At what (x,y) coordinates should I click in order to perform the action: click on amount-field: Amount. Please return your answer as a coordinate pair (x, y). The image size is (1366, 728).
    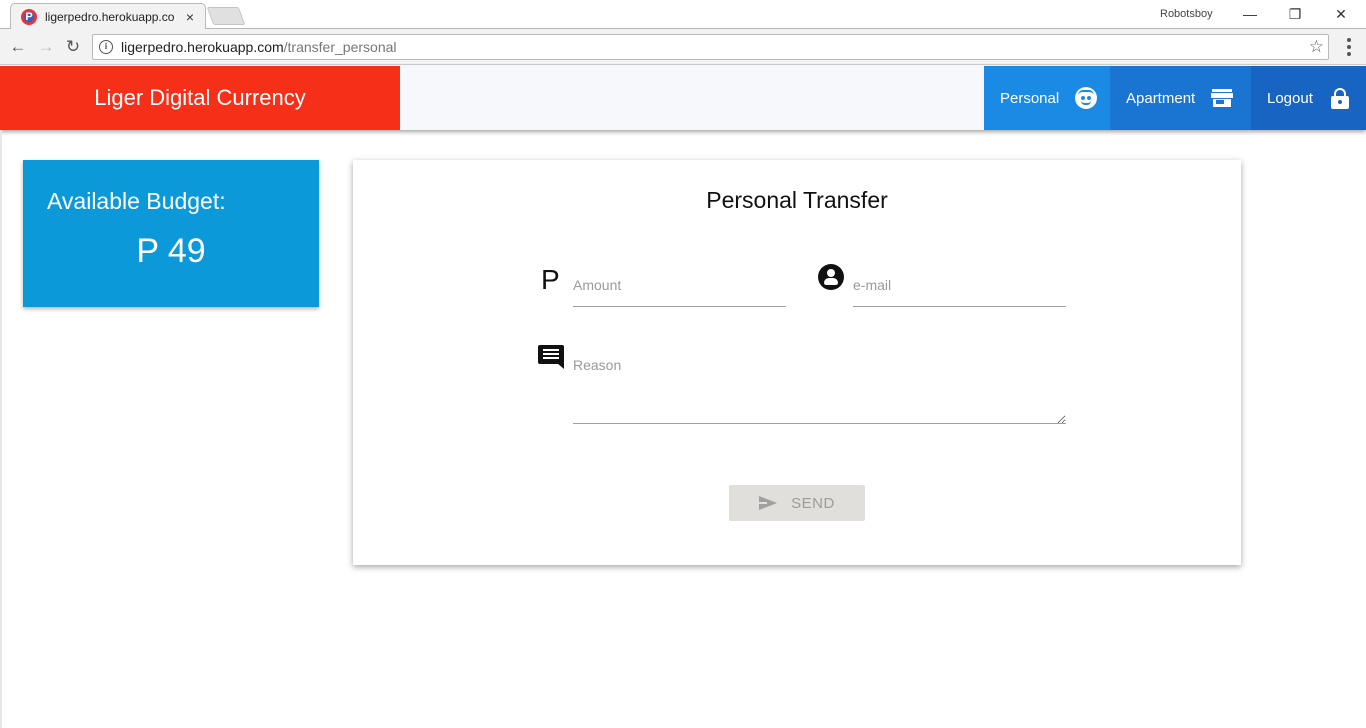
    Looking at the image, I should click on (679, 288).